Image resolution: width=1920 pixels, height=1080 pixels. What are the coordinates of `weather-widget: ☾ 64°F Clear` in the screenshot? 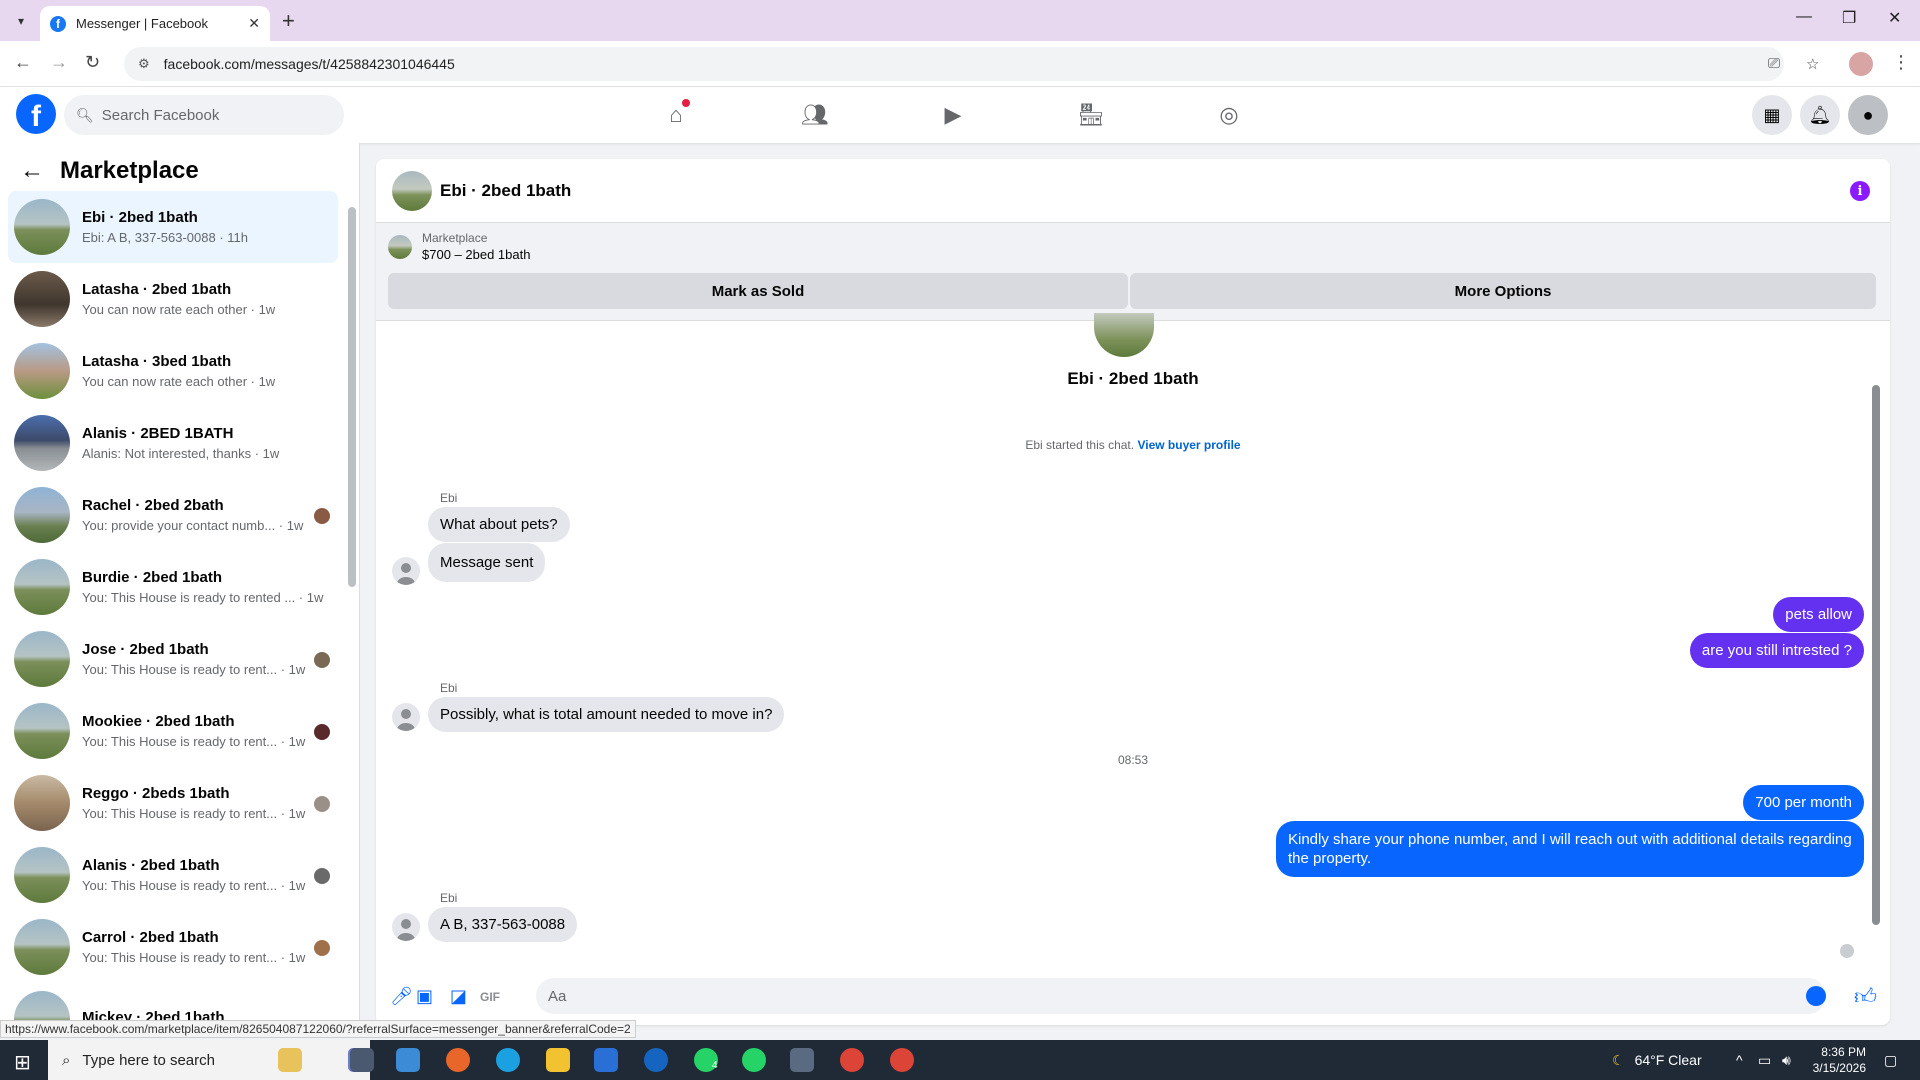 It's located at (1657, 1060).